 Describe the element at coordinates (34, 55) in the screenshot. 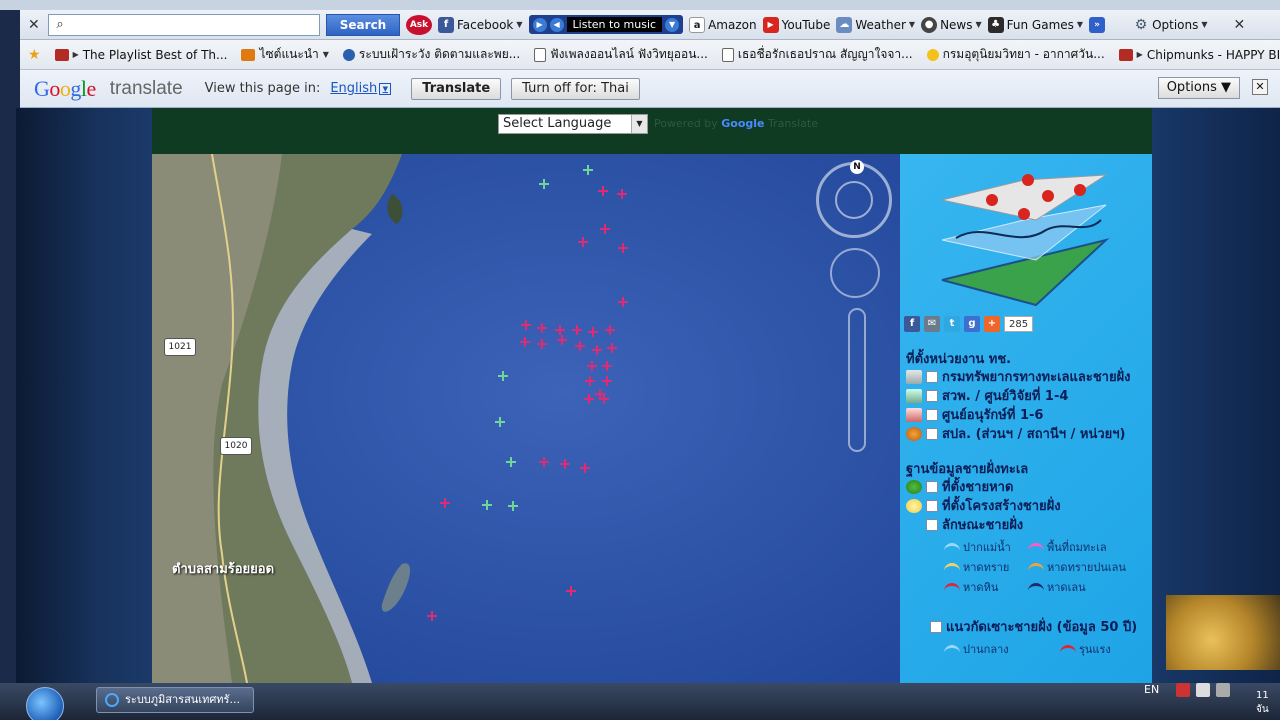

I see `favorites-star-icon: ★` at that location.